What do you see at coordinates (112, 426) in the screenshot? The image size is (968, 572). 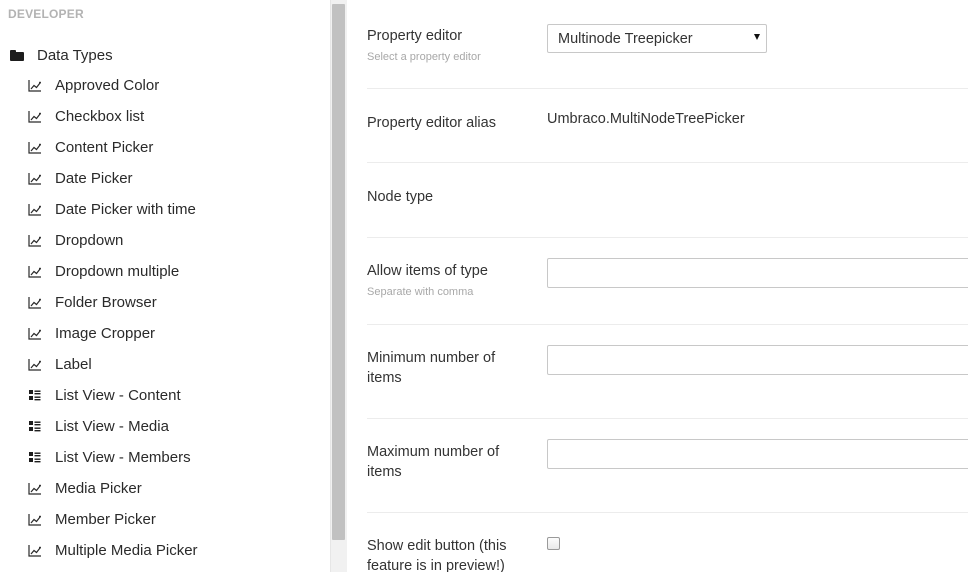 I see `tree-item-label: List View - Media` at bounding box center [112, 426].